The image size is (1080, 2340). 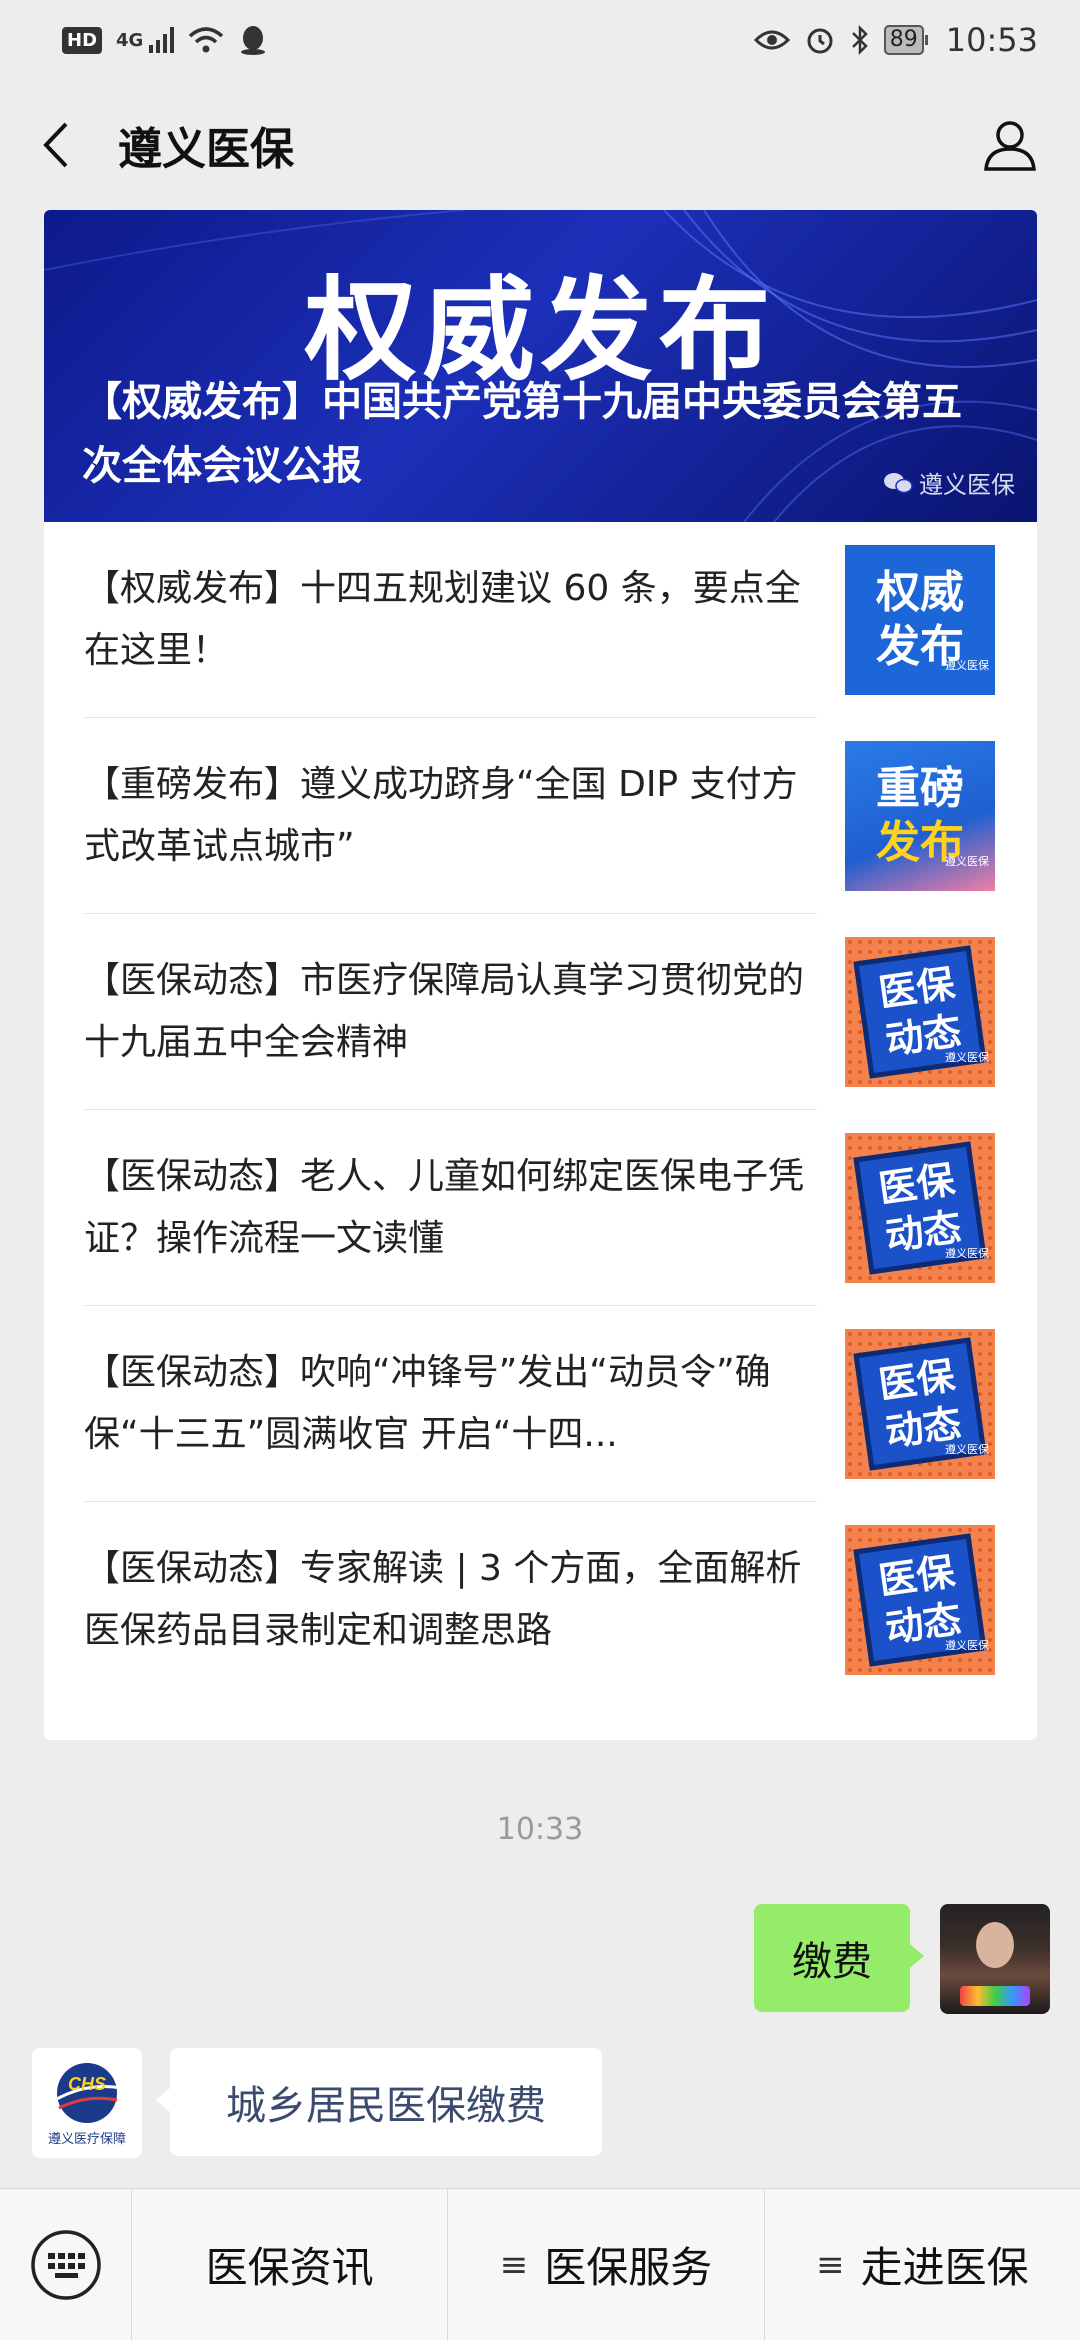 I want to click on official-account-avatar: CHS 遵义医疗保障, so click(x=87, y=2103).